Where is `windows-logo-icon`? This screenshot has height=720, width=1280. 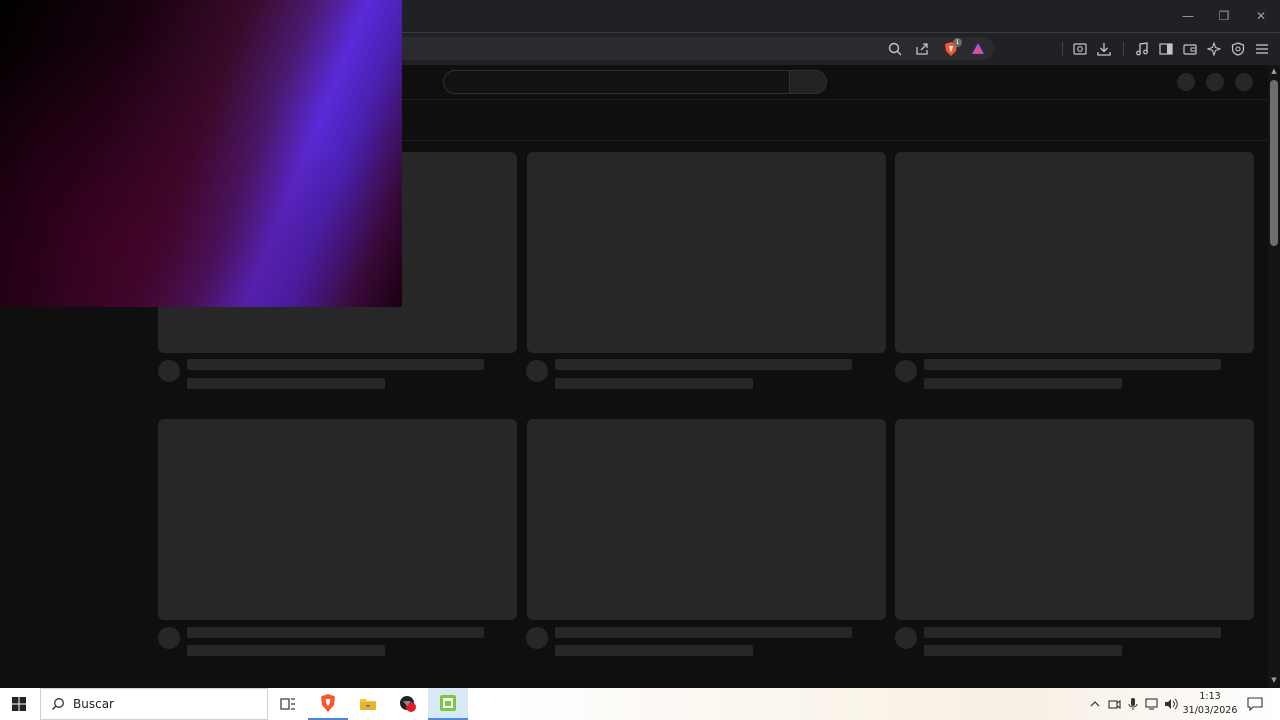
windows-logo-icon is located at coordinates (19, 704).